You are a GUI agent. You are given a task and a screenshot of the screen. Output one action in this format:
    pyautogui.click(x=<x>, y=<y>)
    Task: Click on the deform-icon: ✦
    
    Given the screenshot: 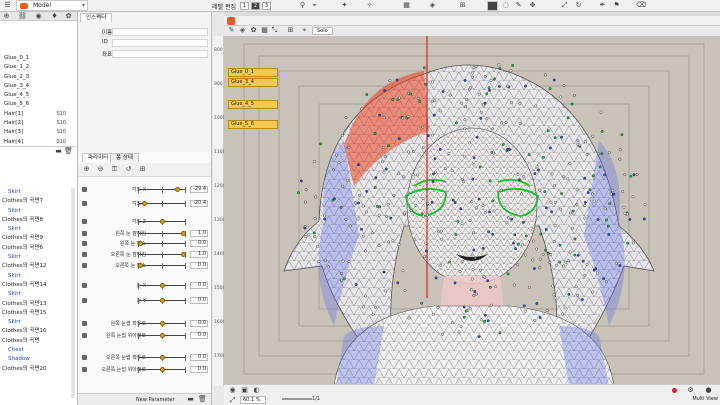 What is the action you would take?
    pyautogui.click(x=344, y=5)
    